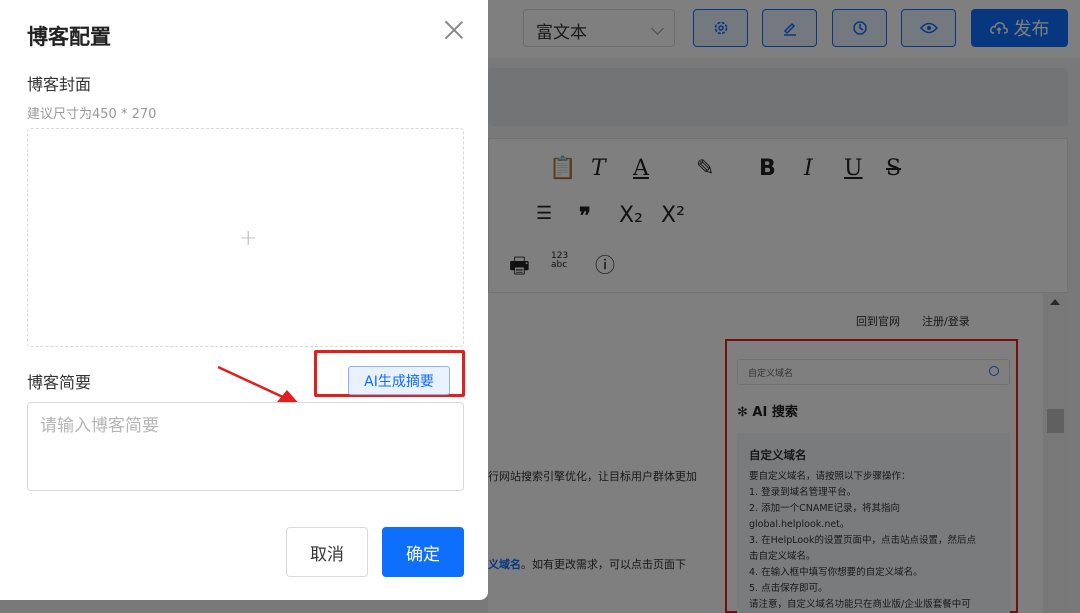 The width and height of the screenshot is (1080, 613). I want to click on close-icon, so click(454, 30).